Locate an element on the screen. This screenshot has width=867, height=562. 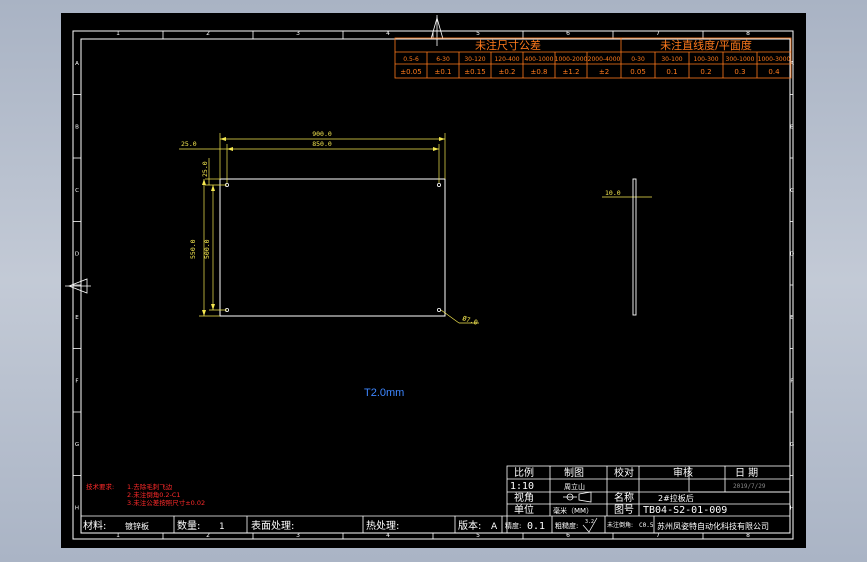
tb-roughness-value: 3.2 is located at coordinates (589, 522).